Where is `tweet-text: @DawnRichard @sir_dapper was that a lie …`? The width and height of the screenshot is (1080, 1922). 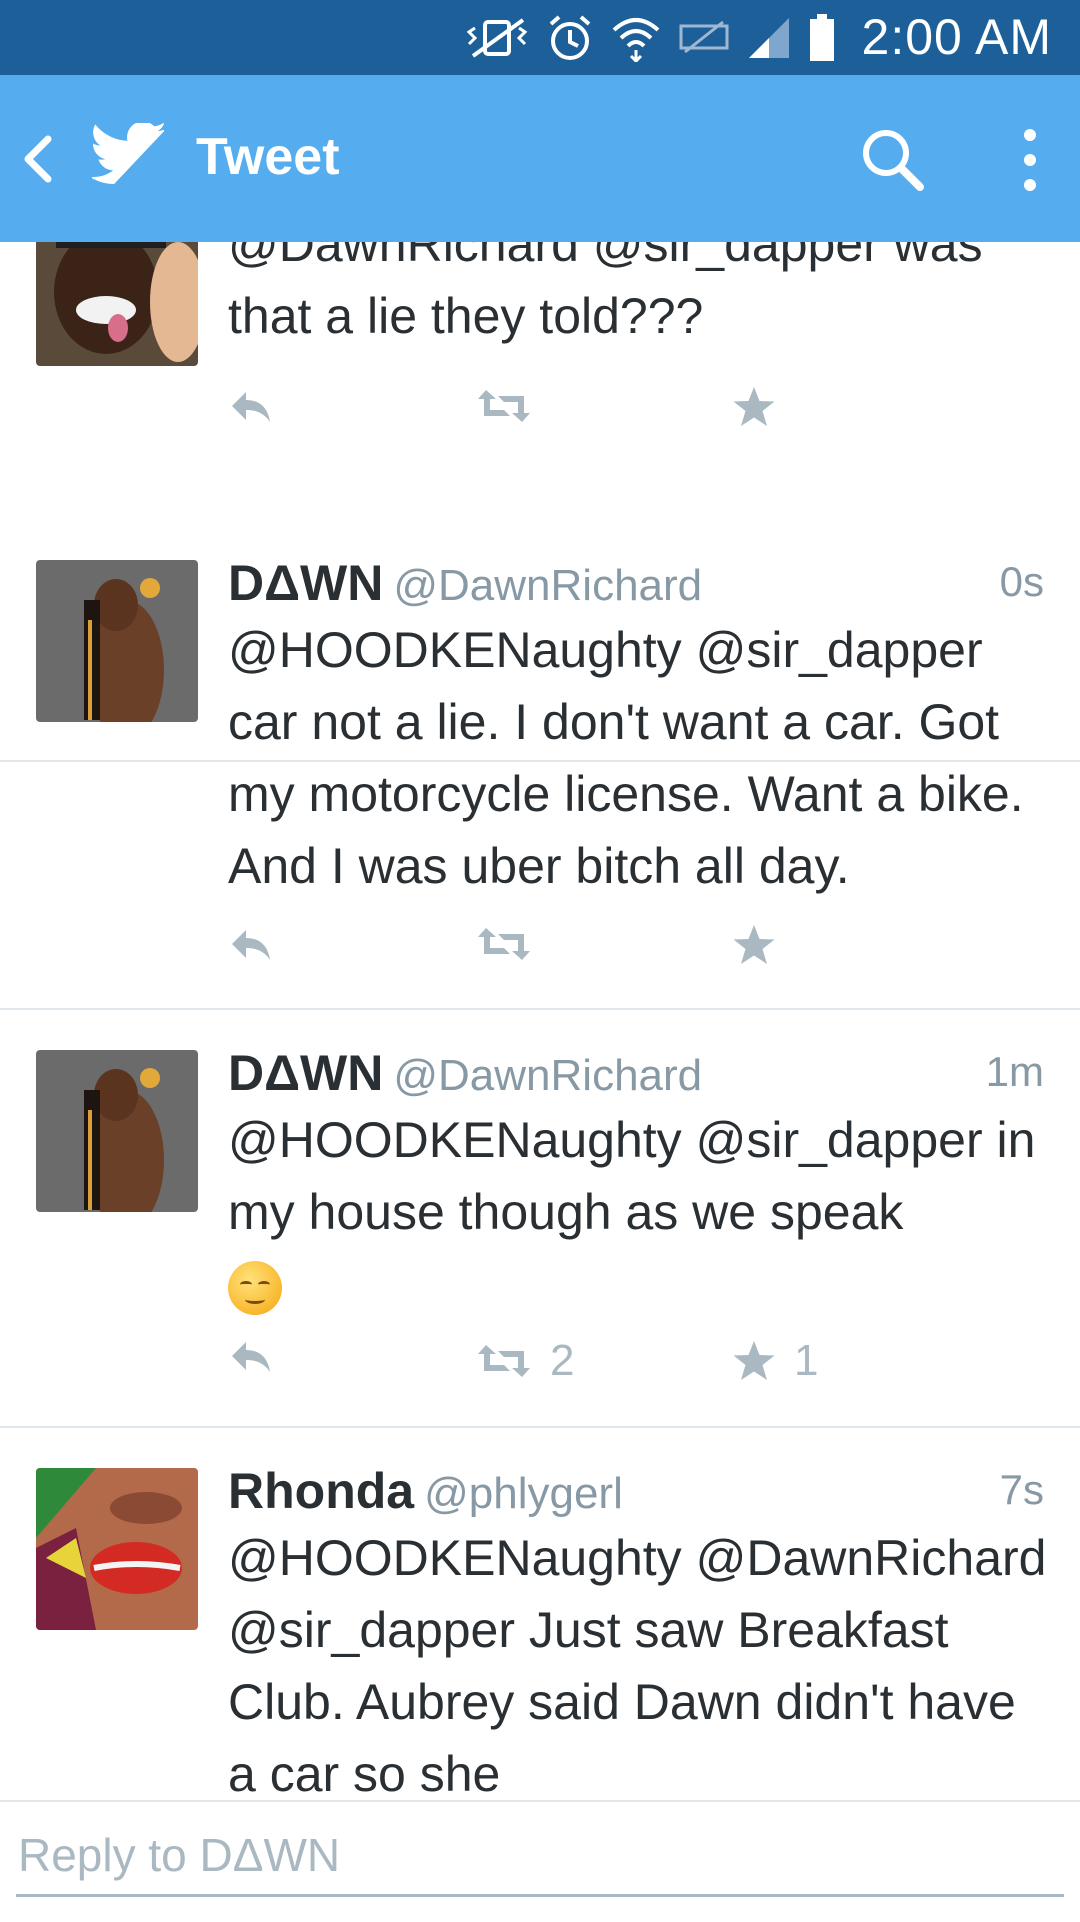 tweet-text: @DawnRichard @sir_dapper was that a lie … is located at coordinates (605, 293).